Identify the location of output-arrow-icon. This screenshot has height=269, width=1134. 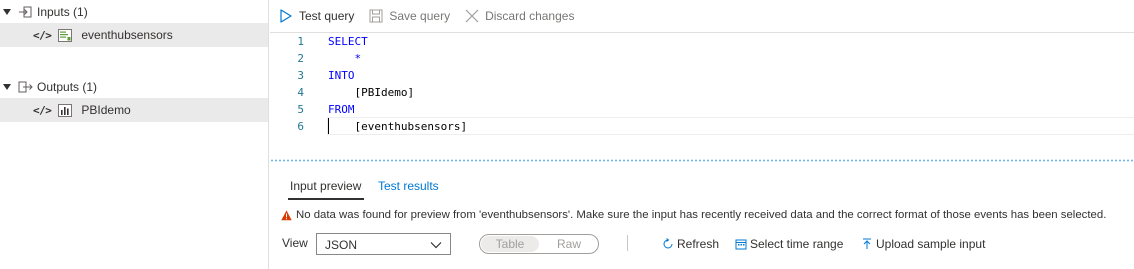
(25, 87).